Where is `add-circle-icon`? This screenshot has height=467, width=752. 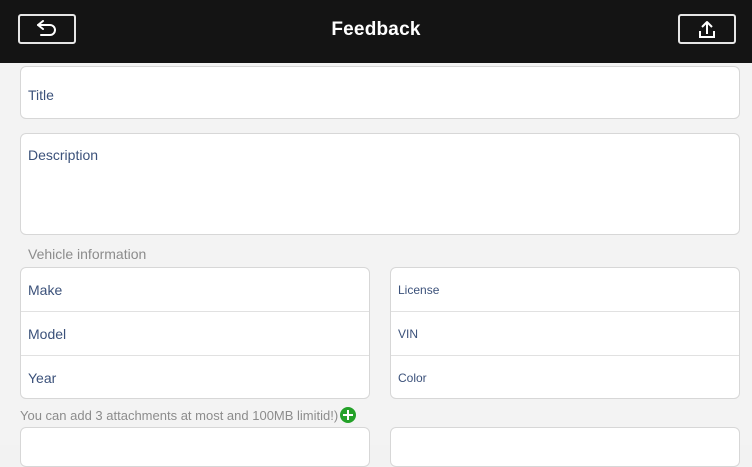
add-circle-icon is located at coordinates (348, 415).